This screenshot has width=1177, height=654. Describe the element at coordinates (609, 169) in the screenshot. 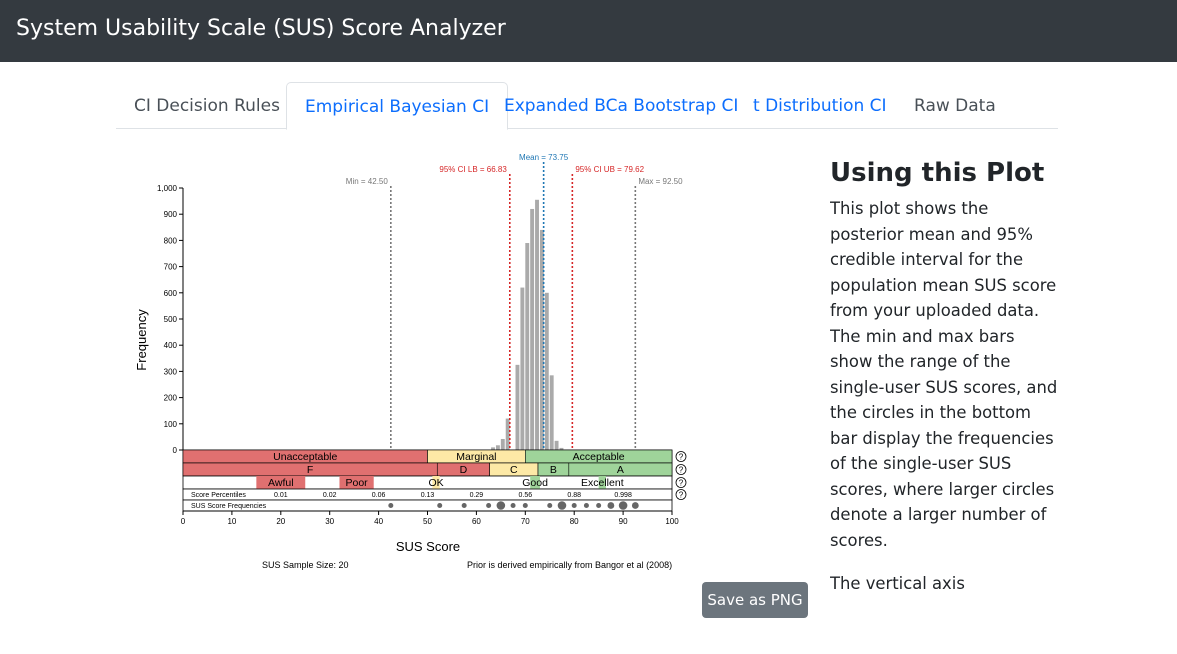

I see `marker-label-3: 95% CI UB = 79.62` at that location.